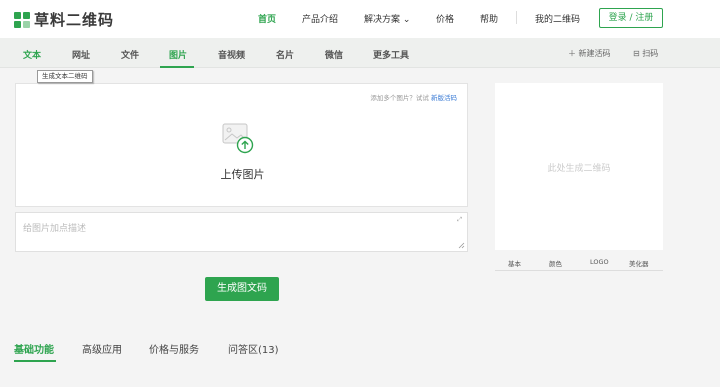 This screenshot has height=387, width=720. Describe the element at coordinates (461, 245) in the screenshot. I see `resize-handle-icon` at that location.